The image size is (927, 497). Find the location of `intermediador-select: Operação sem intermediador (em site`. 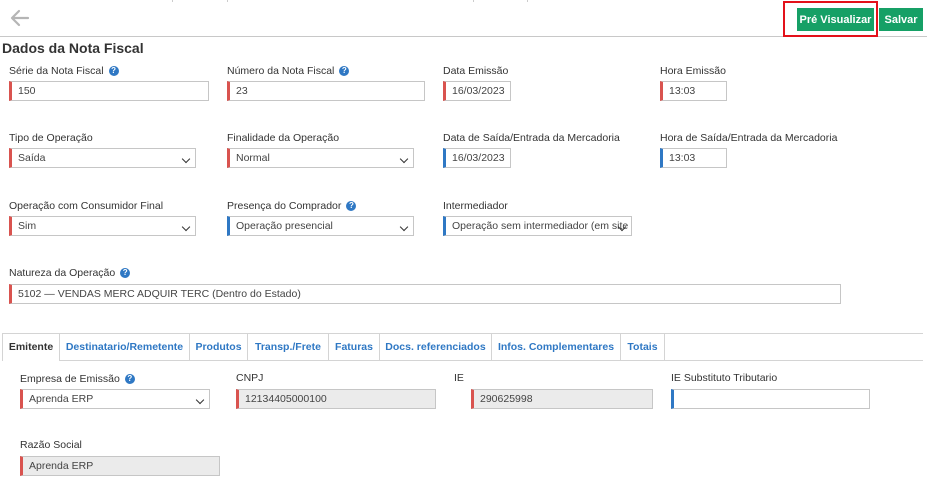

intermediador-select: Operação sem intermediador (em site is located at coordinates (537, 226).